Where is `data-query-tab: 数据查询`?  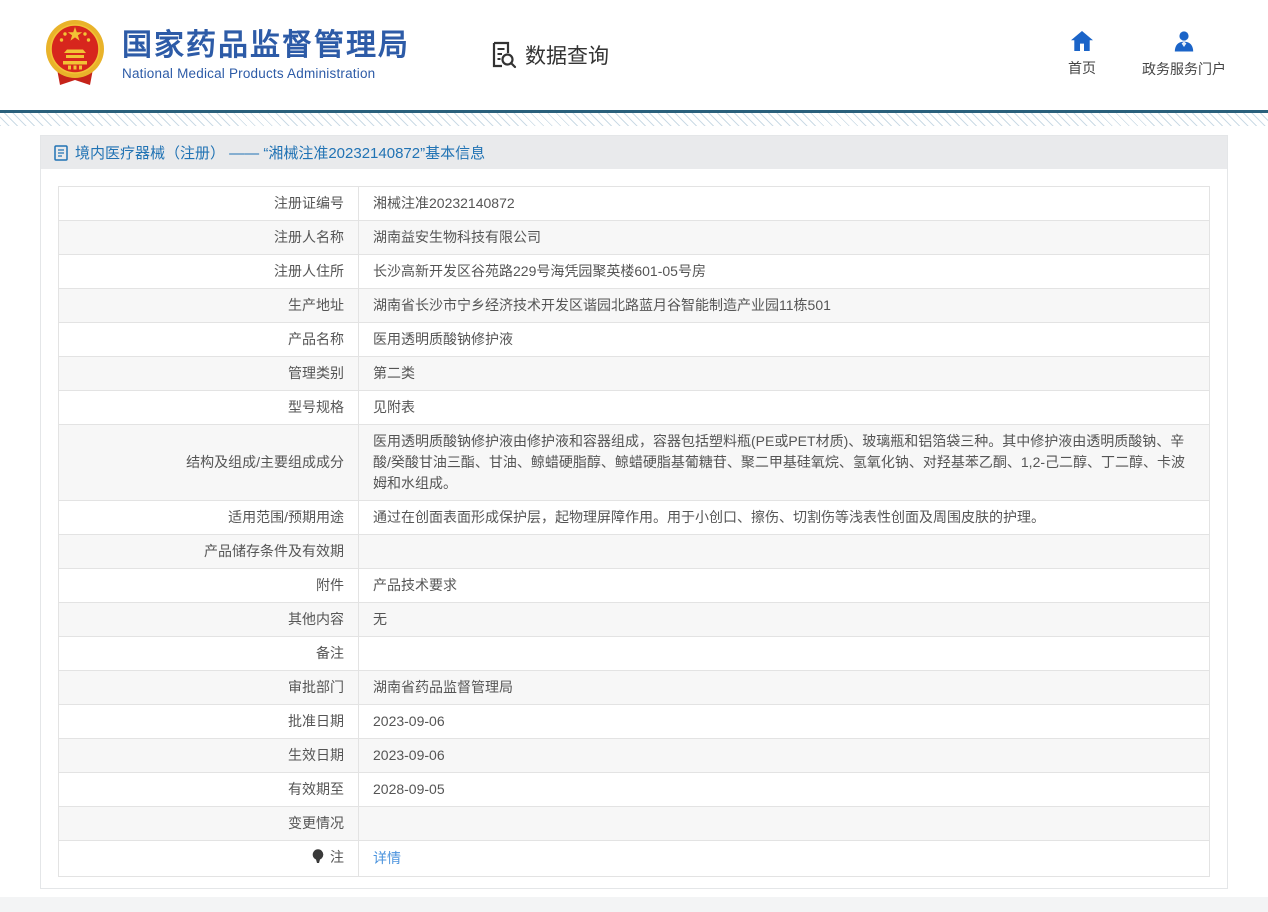
data-query-tab: 数据查询 is located at coordinates (548, 55).